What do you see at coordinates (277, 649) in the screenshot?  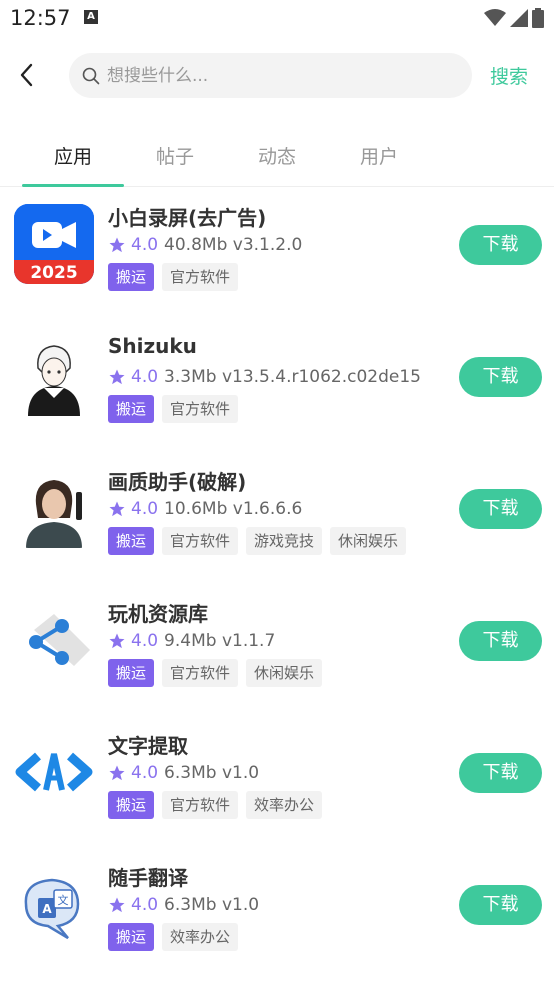 I see `list-item: 玩机资源库 4.0 9.4Mb v1.1.7 搬运 官方软件 休闲娱乐 下载` at bounding box center [277, 649].